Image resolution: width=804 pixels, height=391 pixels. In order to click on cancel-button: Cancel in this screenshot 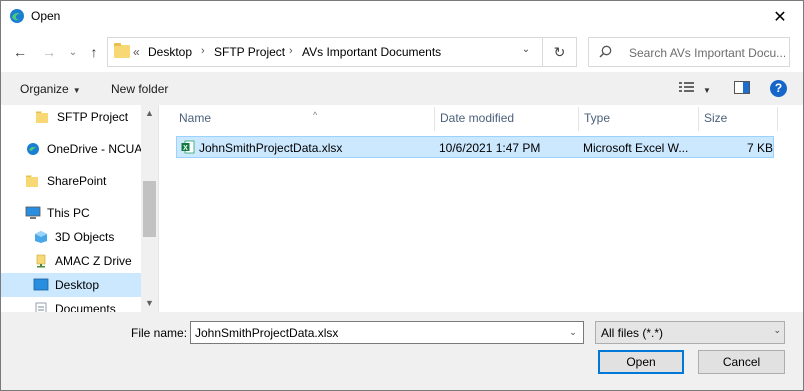, I will do `click(741, 362)`.